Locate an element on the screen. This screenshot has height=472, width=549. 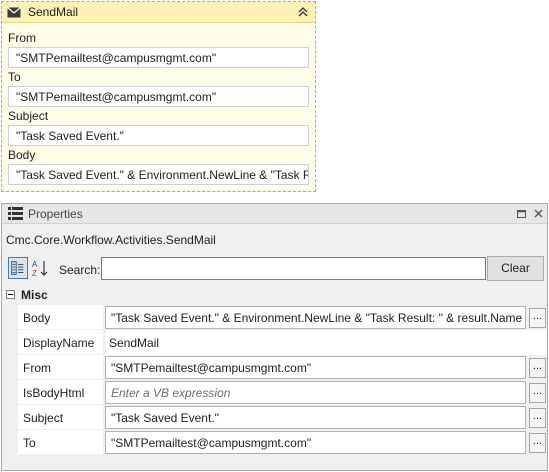
properties-titlebar: Properties is located at coordinates (274, 214).